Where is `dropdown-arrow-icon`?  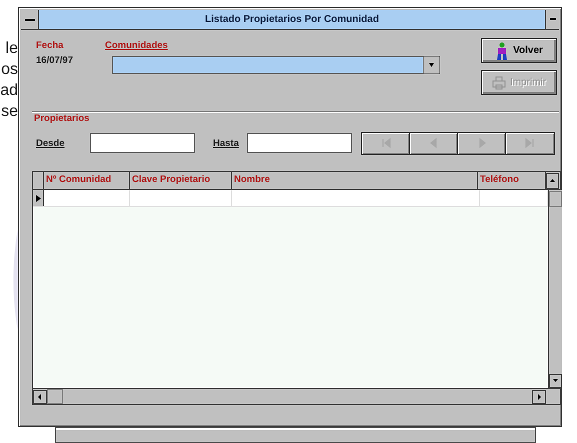
dropdown-arrow-icon is located at coordinates (431, 65).